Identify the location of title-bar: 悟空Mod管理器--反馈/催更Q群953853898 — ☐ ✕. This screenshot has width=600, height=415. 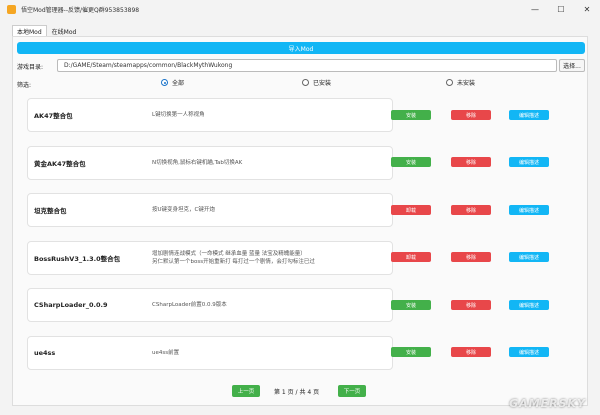
(300, 9).